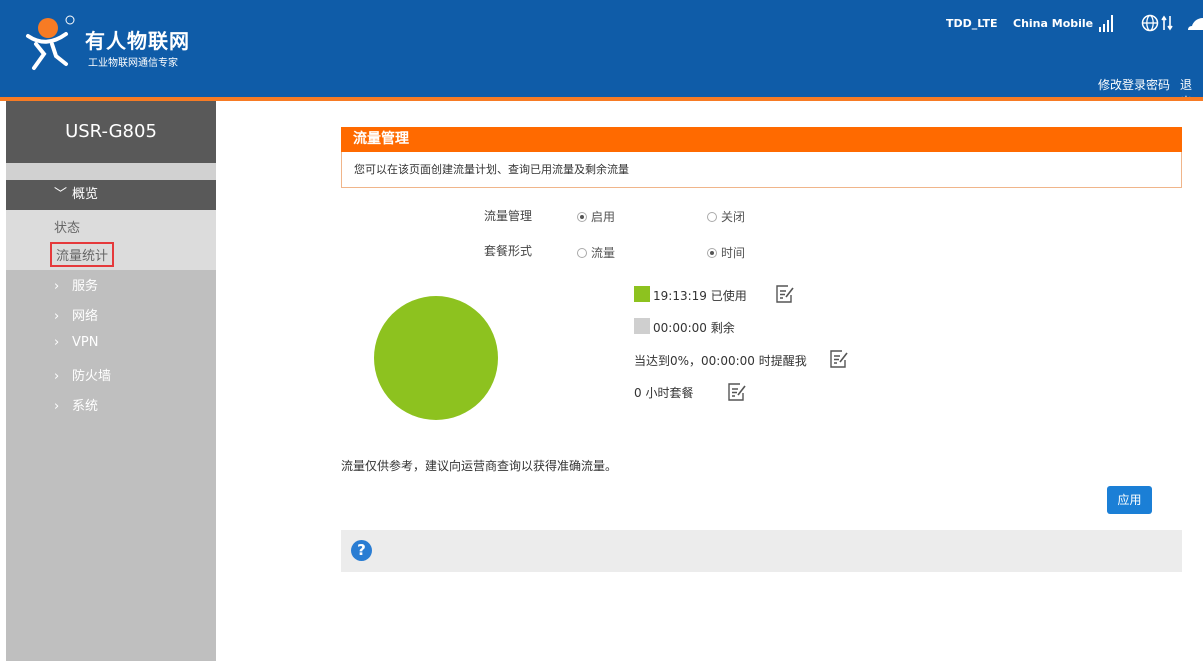 This screenshot has width=1203, height=661. What do you see at coordinates (111, 171) in the screenshot?
I see `sidebar-spacer` at bounding box center [111, 171].